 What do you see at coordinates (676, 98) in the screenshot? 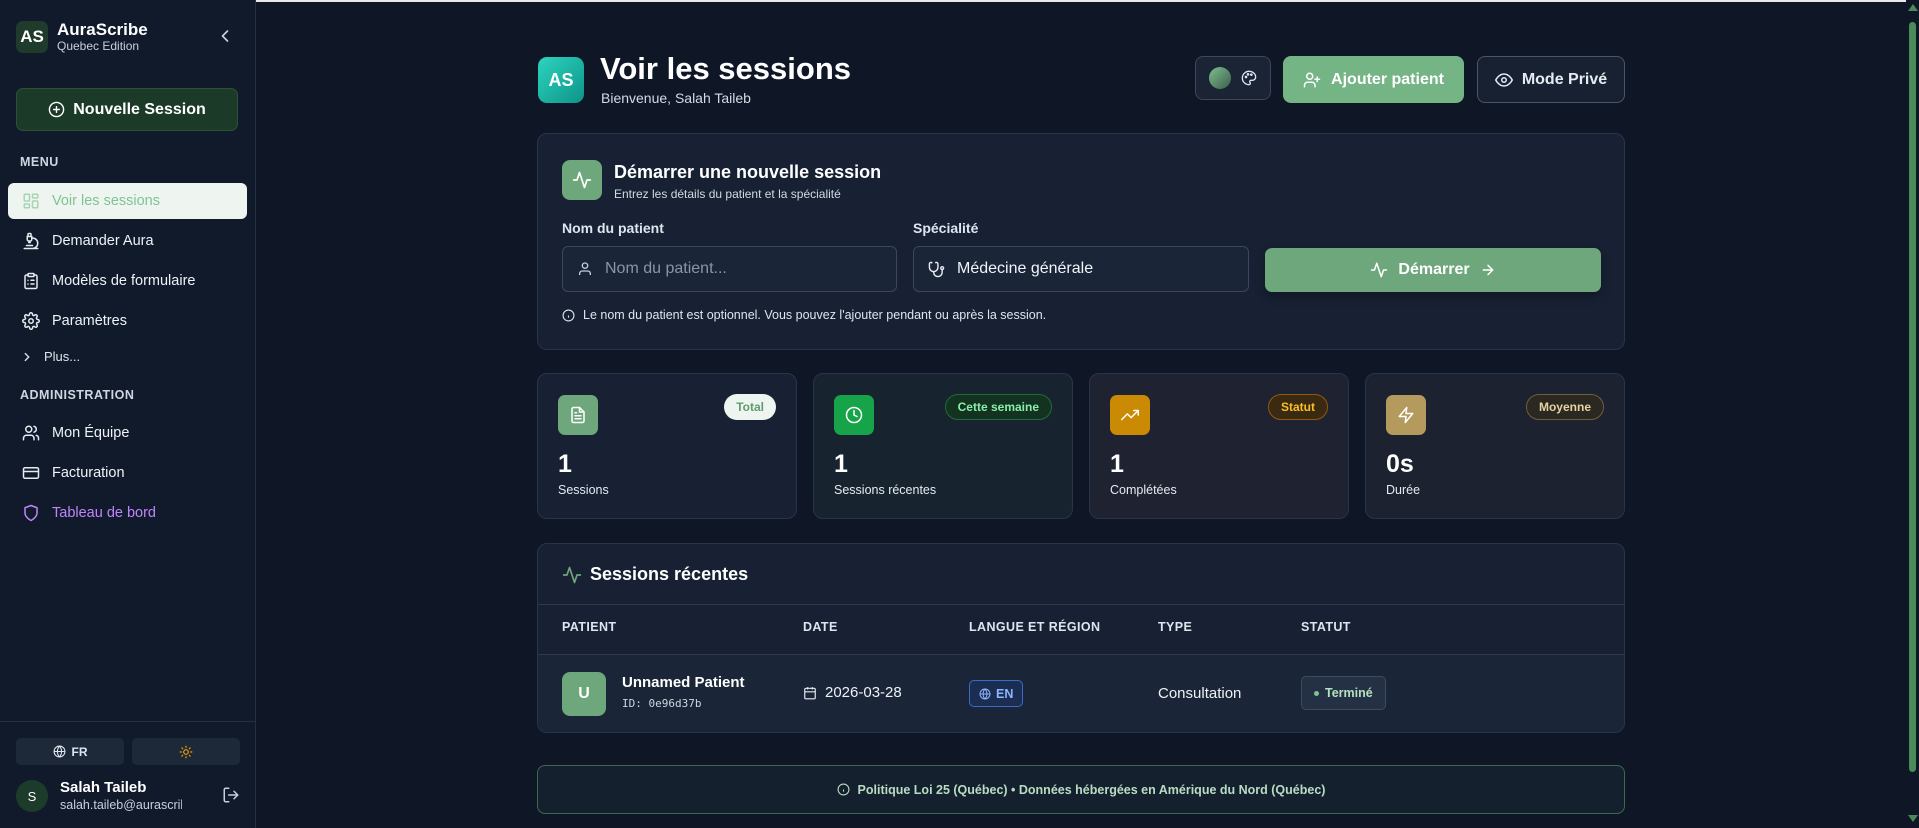
I see `welcome-text: Bienvenue, Salah Taileb` at bounding box center [676, 98].